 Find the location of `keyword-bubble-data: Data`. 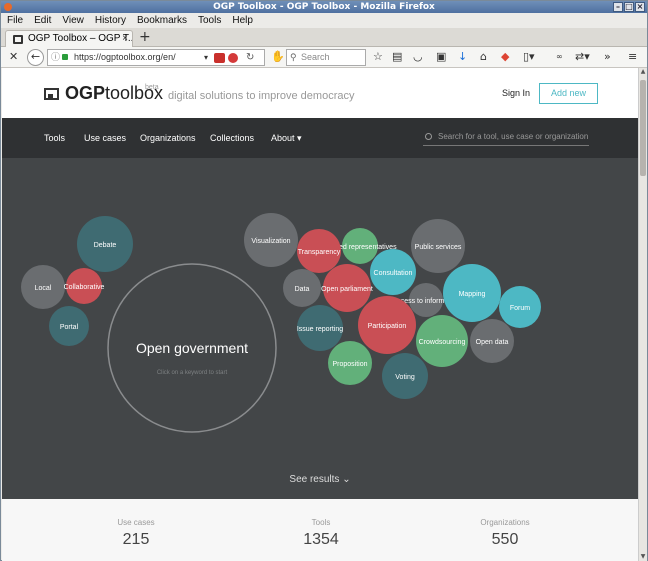

keyword-bubble-data: Data is located at coordinates (302, 288).